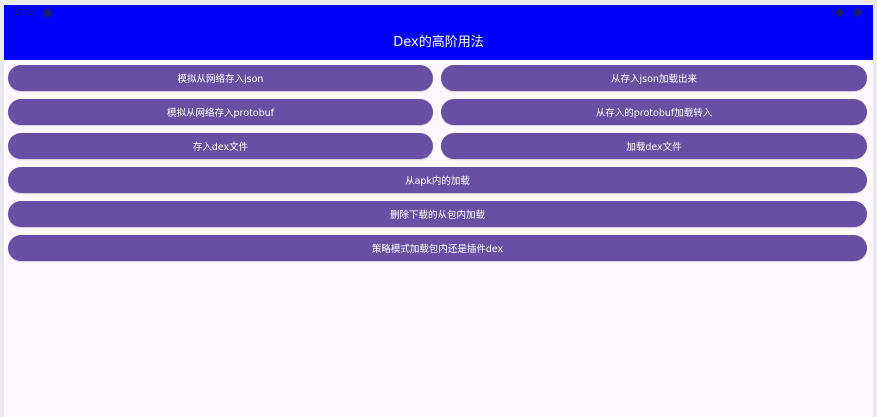 The height and width of the screenshot is (417, 877). I want to click on simulate-save-json-button: 模拟从网络存入json, so click(220, 78).